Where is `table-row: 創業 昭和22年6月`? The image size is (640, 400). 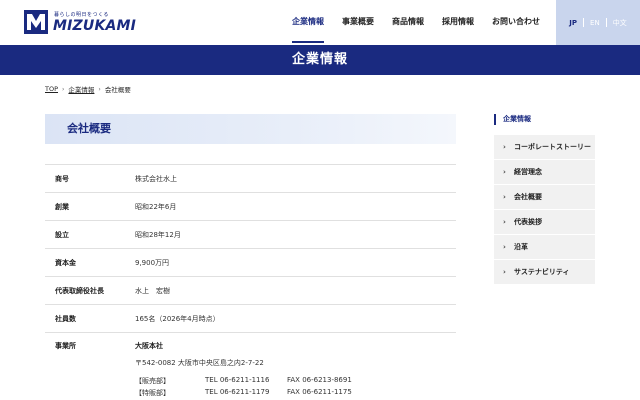
table-row: 創業 昭和22年6月 is located at coordinates (250, 206).